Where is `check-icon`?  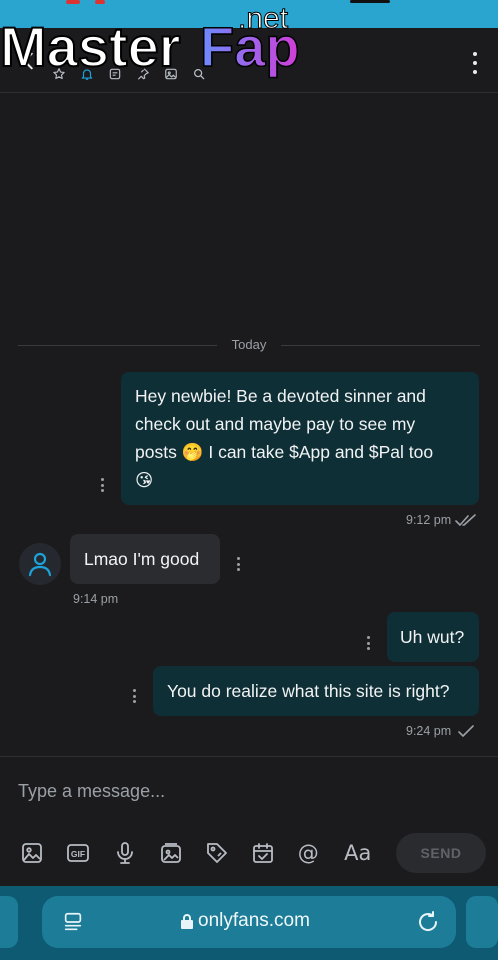 check-icon is located at coordinates (466, 731).